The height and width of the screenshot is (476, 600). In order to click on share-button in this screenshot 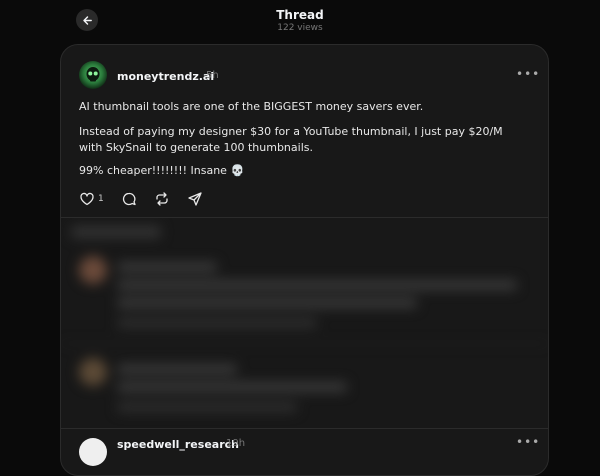, I will do `click(195, 199)`.